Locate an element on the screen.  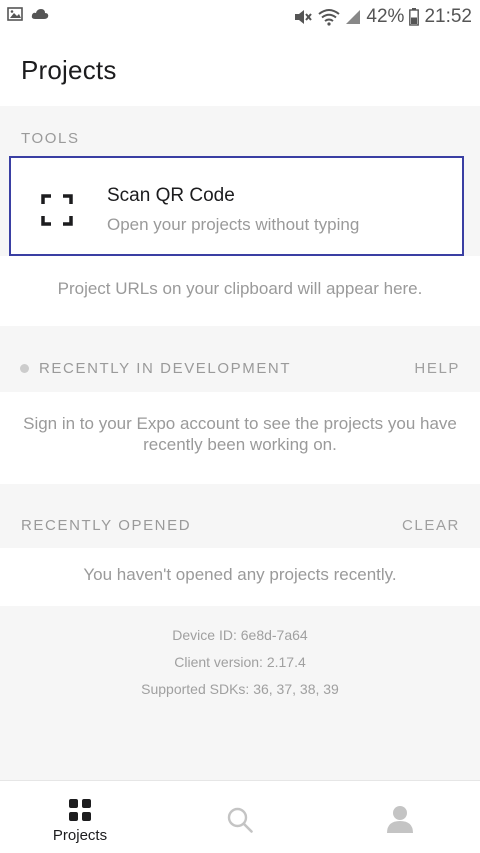
status-dot is located at coordinates (24, 368).